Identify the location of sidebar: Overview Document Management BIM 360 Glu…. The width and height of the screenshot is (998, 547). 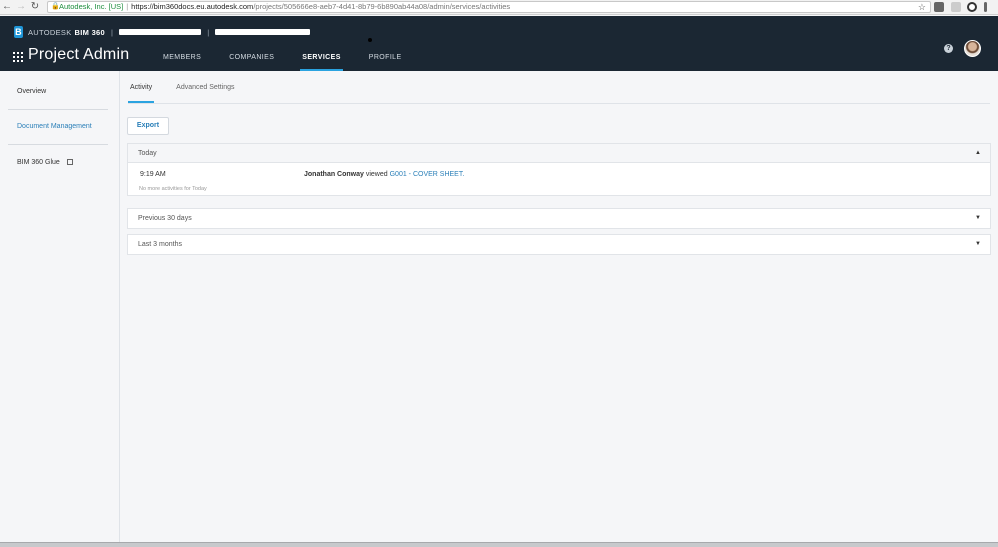
(60, 309).